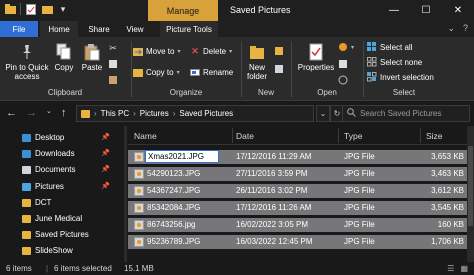 The width and height of the screenshot is (474, 275). What do you see at coordinates (64, 57) in the screenshot?
I see `copy-button: Copy` at bounding box center [64, 57].